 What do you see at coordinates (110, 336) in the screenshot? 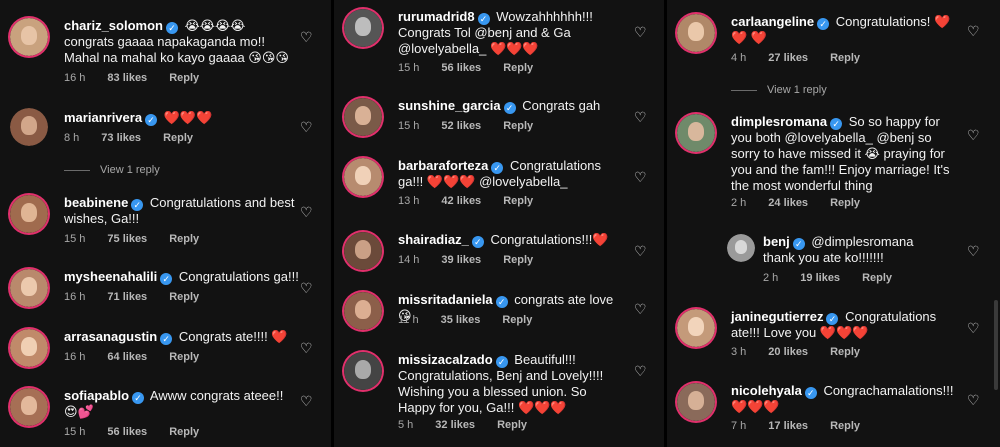
I see `username: arrasanagustin` at bounding box center [110, 336].